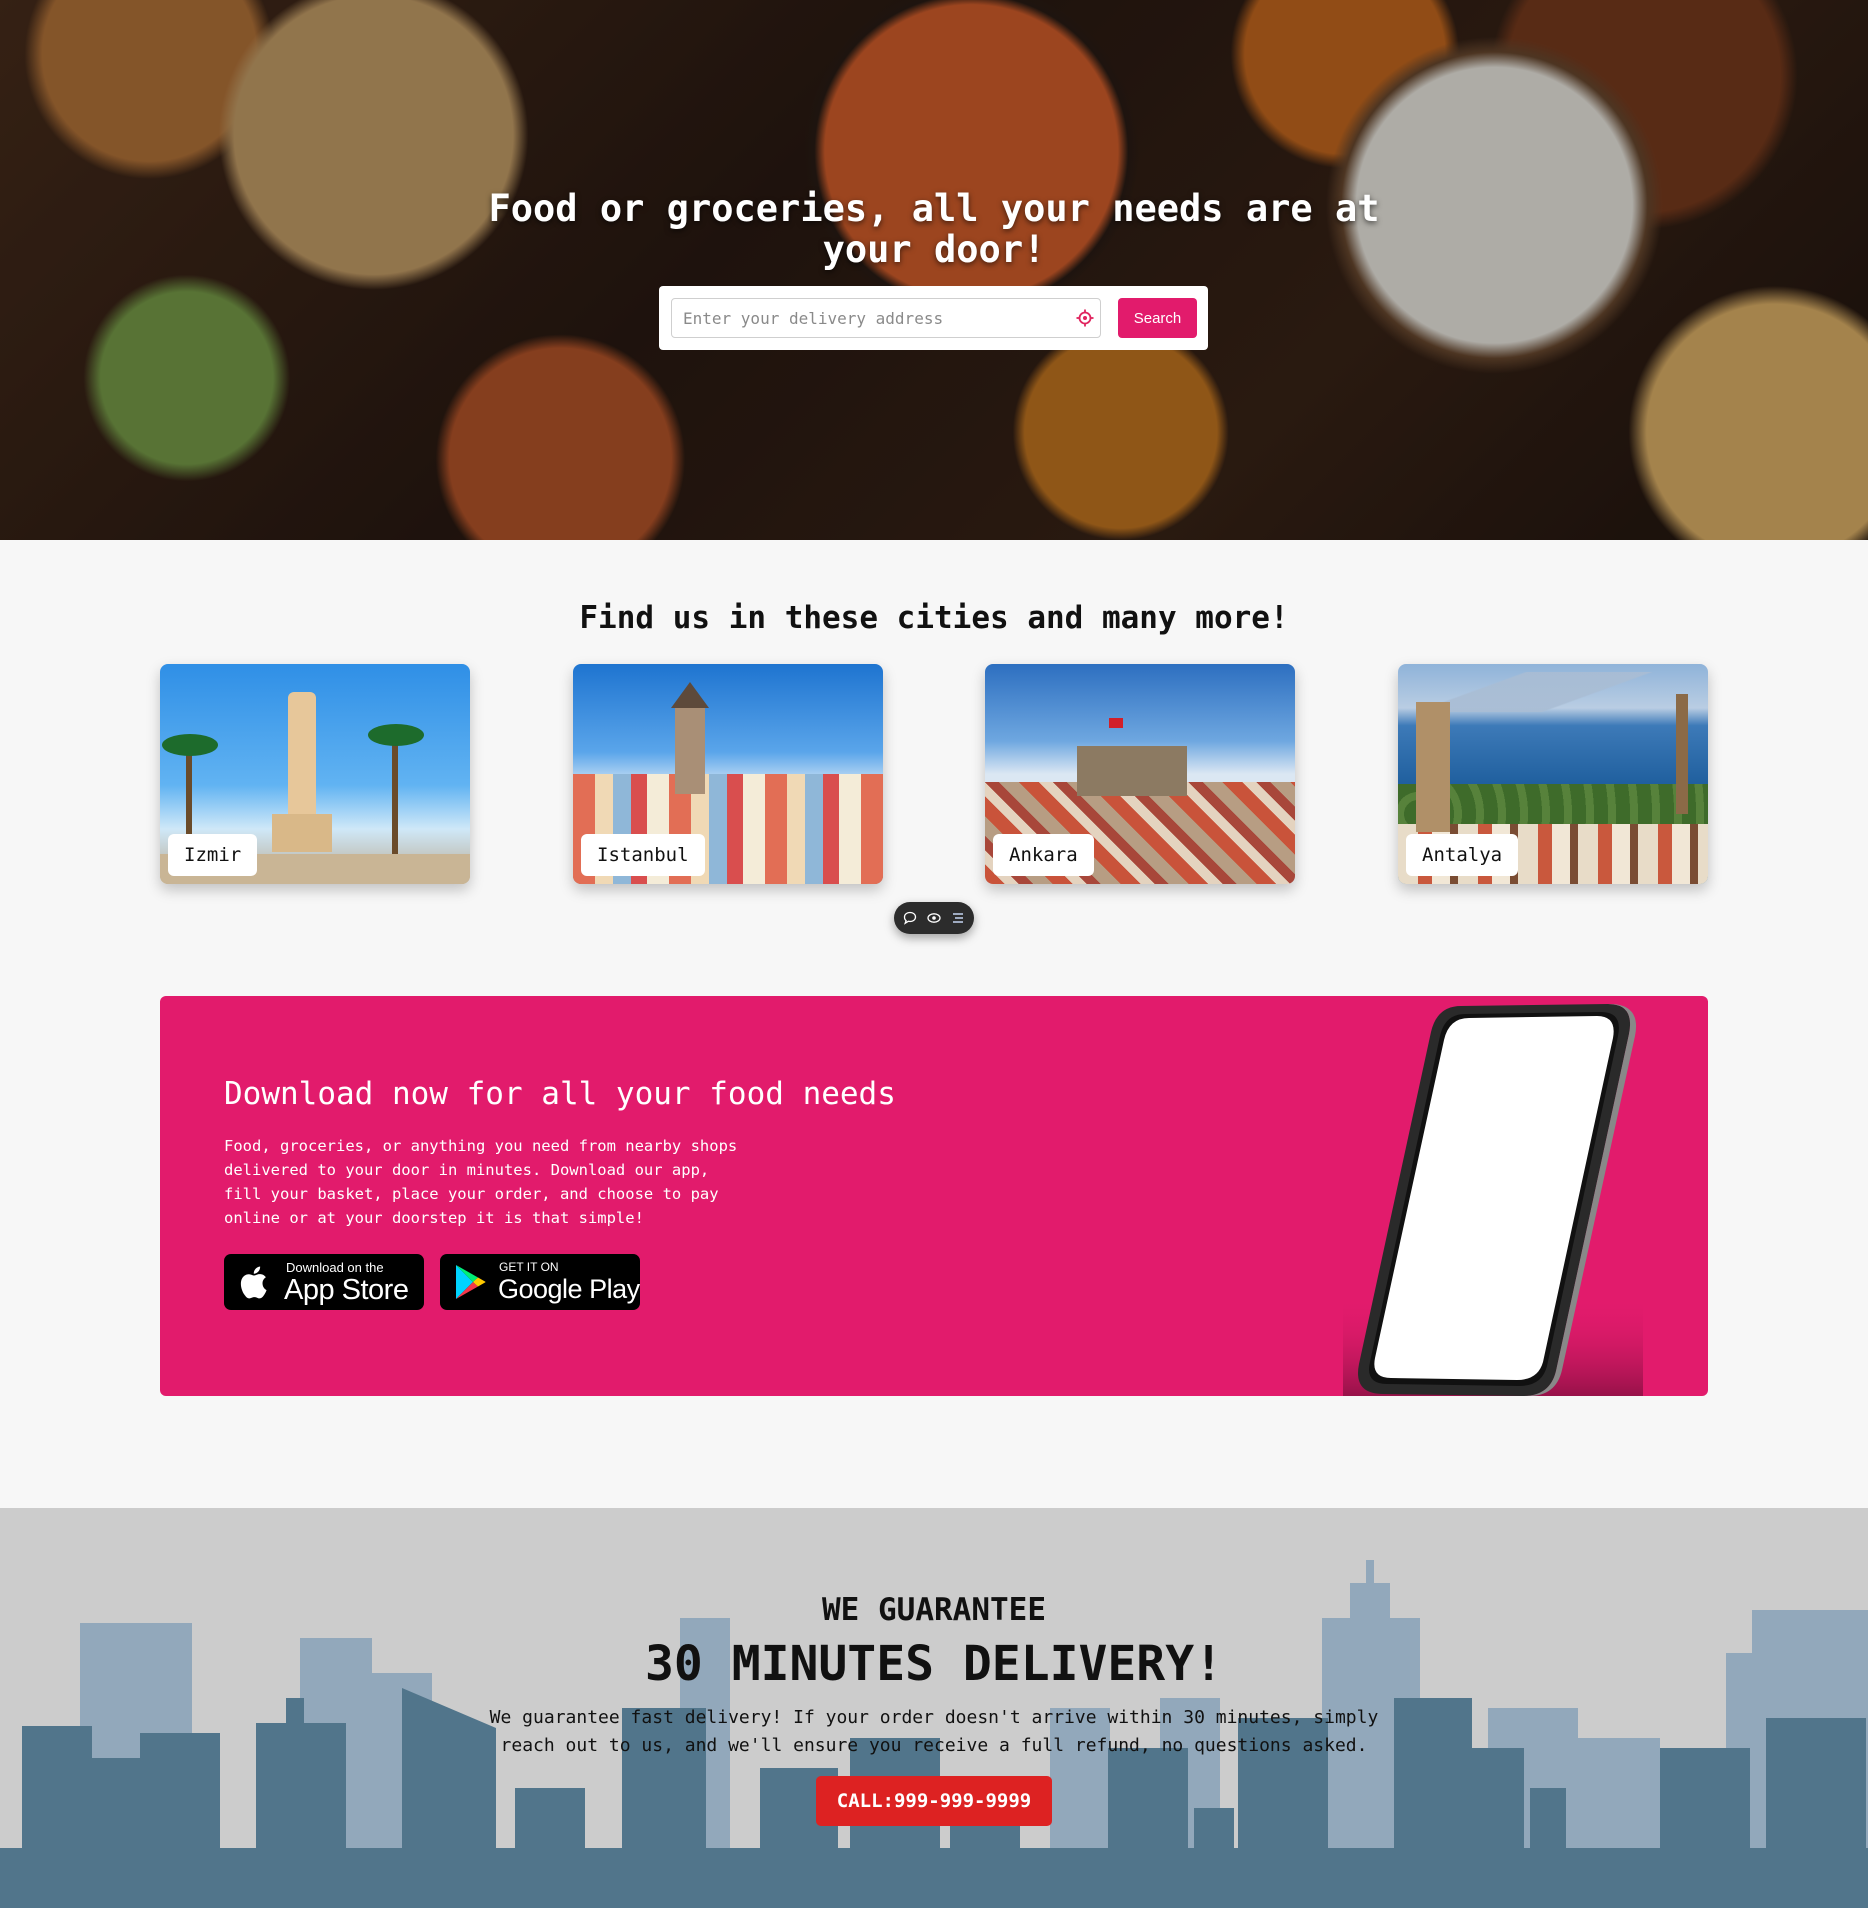 This screenshot has width=1868, height=1908. What do you see at coordinates (1157, 318) in the screenshot?
I see `search-button: Search` at bounding box center [1157, 318].